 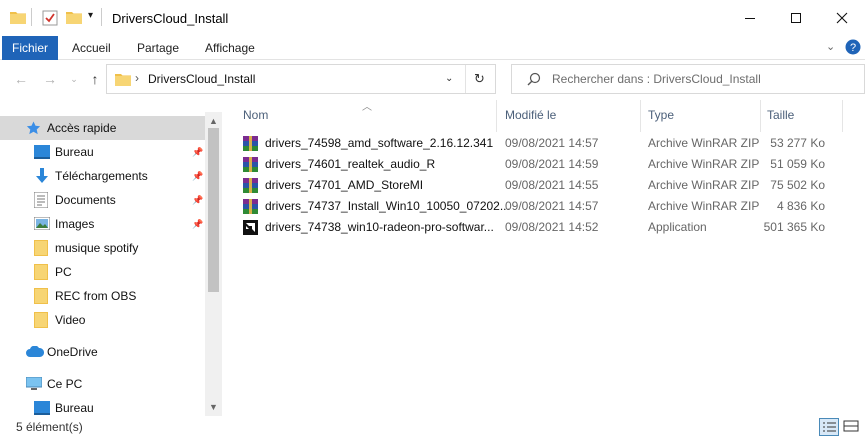 I want to click on details-view-button, so click(x=829, y=427).